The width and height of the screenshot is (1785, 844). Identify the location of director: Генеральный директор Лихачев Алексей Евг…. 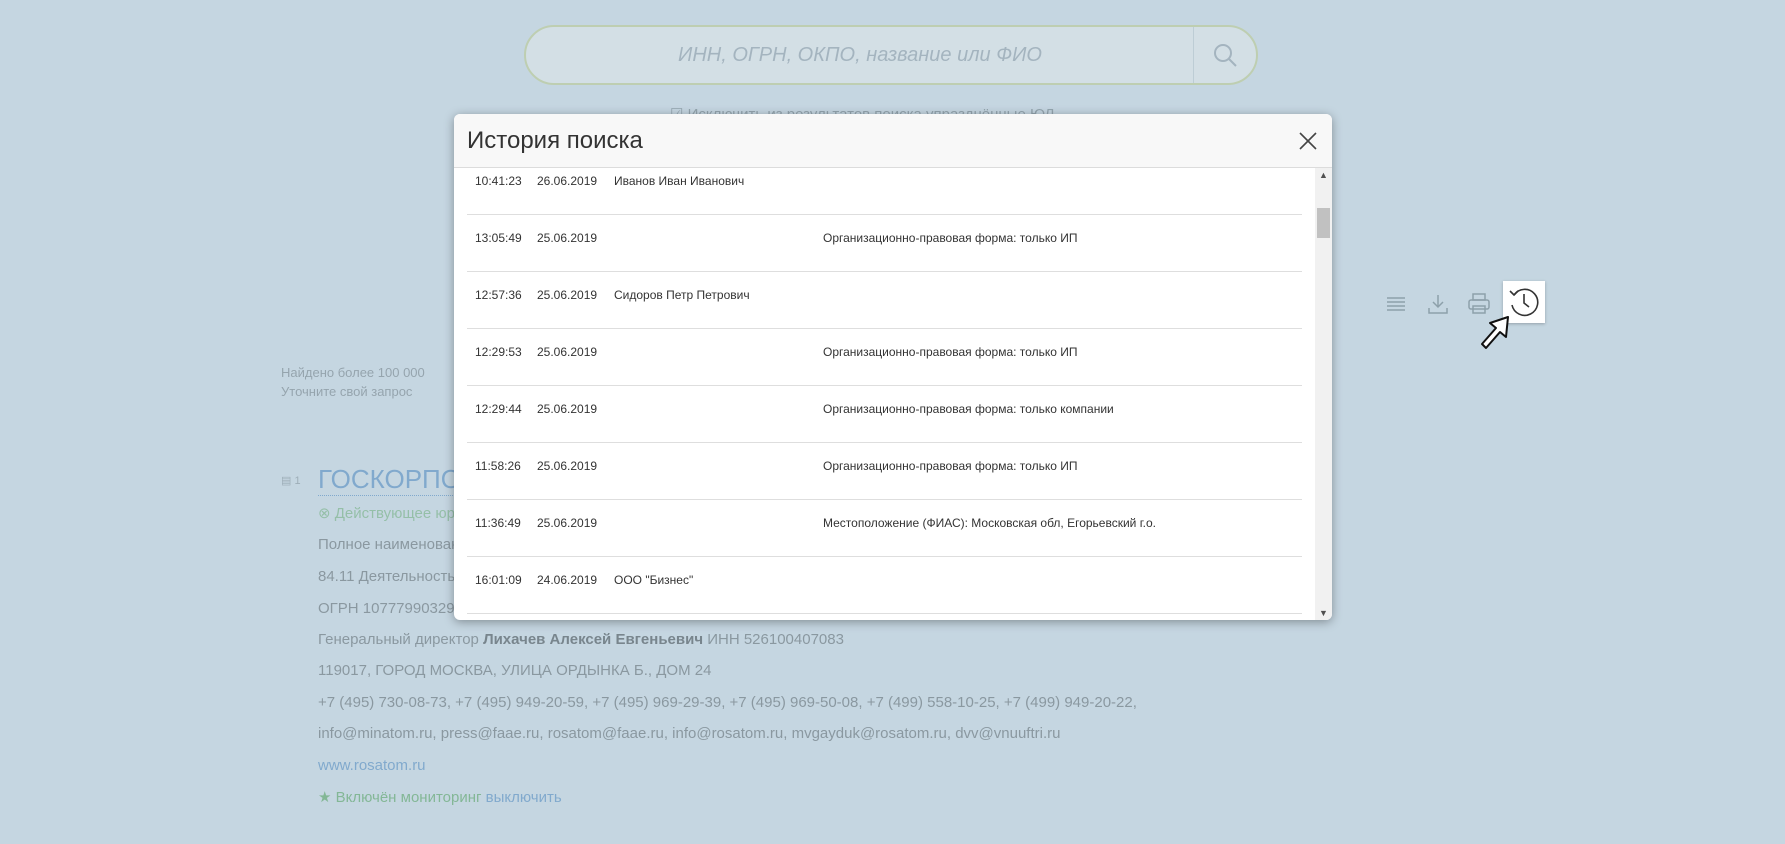
(581, 639).